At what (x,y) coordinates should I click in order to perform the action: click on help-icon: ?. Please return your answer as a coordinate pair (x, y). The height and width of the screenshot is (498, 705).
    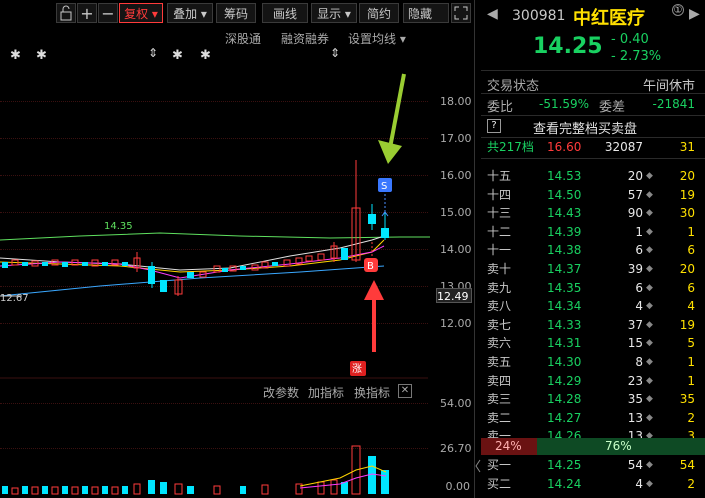
    Looking at the image, I should click on (494, 126).